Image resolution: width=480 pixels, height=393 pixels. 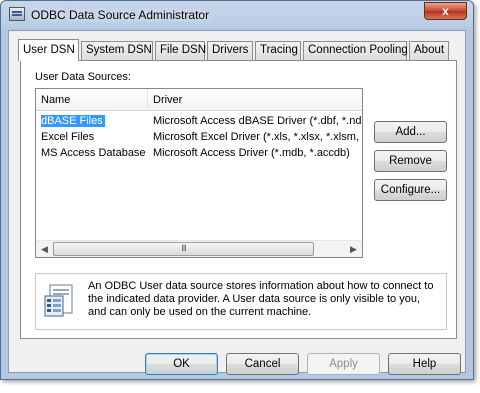 I want to click on cancel-button: Cancel, so click(x=262, y=364).